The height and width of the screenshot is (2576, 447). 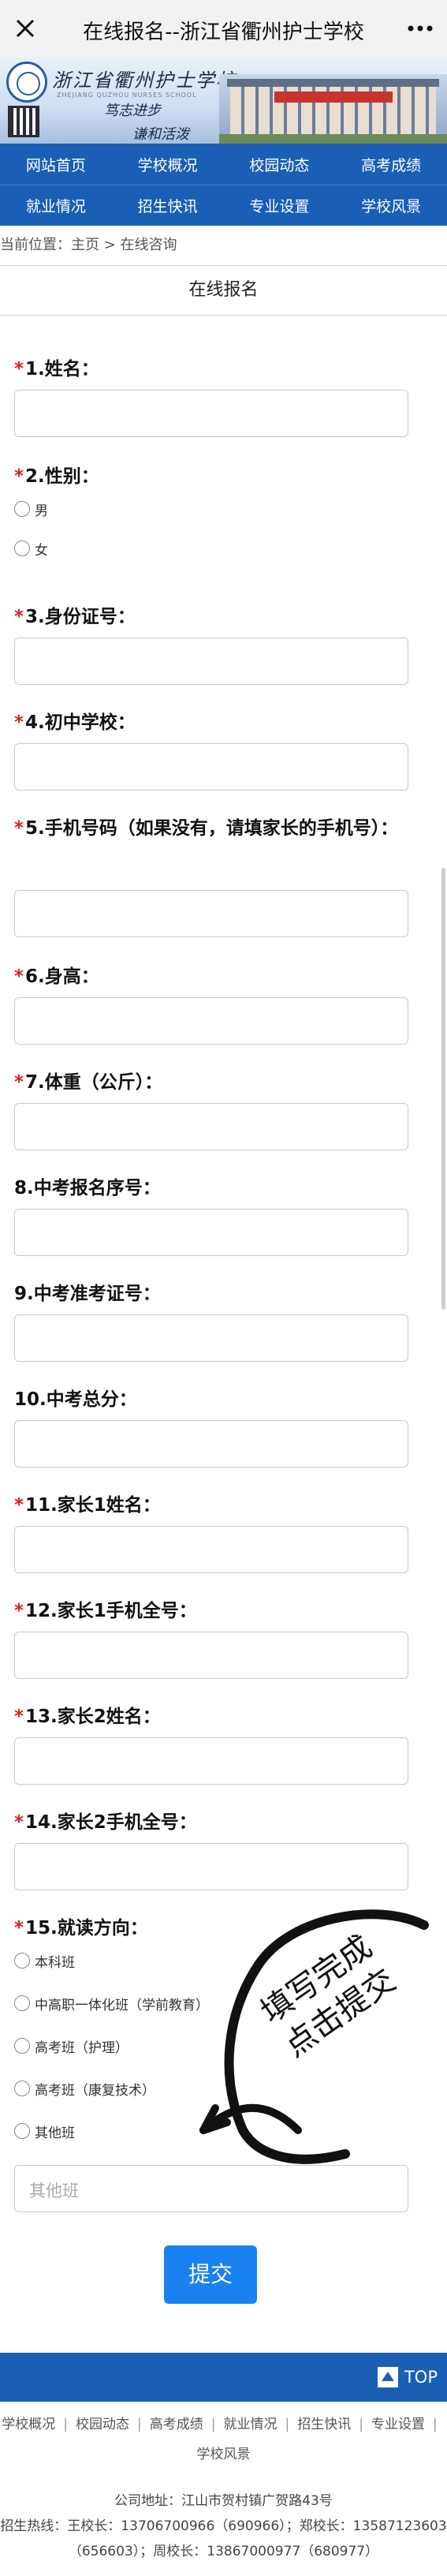 I want to click on radio-label: 其他班, so click(x=55, y=2133).